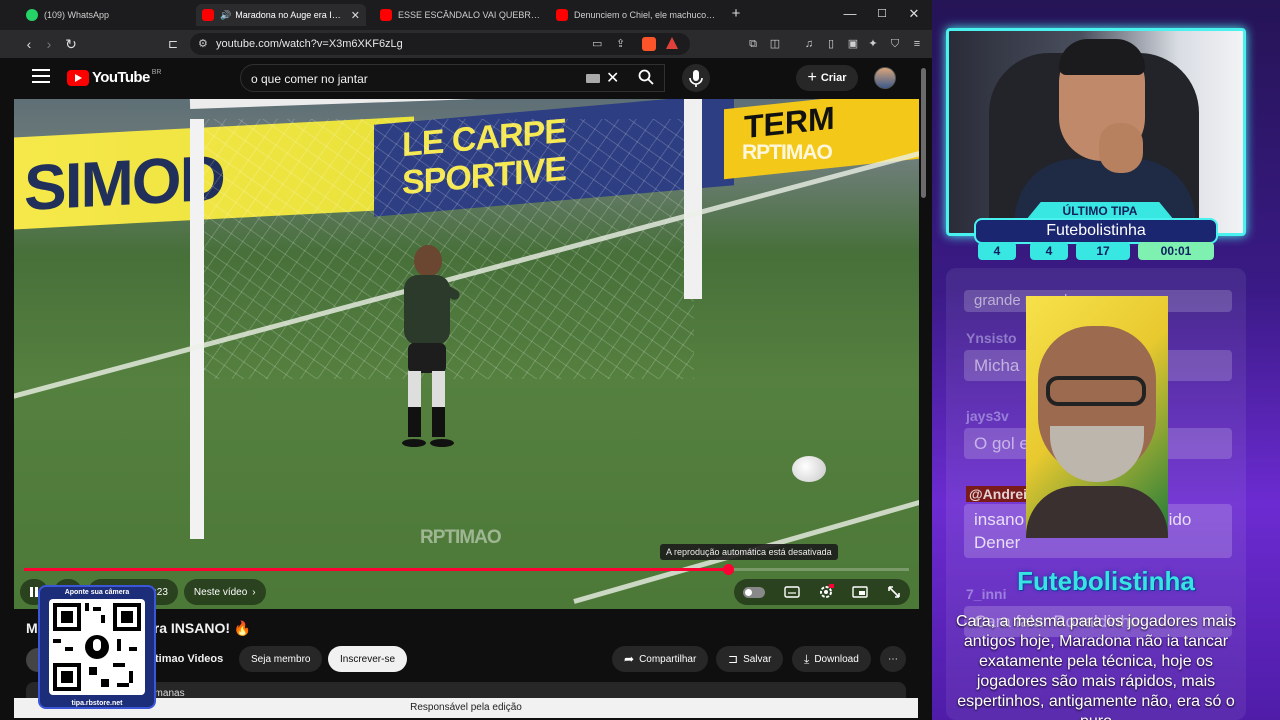 Image resolution: width=1280 pixels, height=720 pixels. I want to click on bookmark-icon: ⊏, so click(173, 44).